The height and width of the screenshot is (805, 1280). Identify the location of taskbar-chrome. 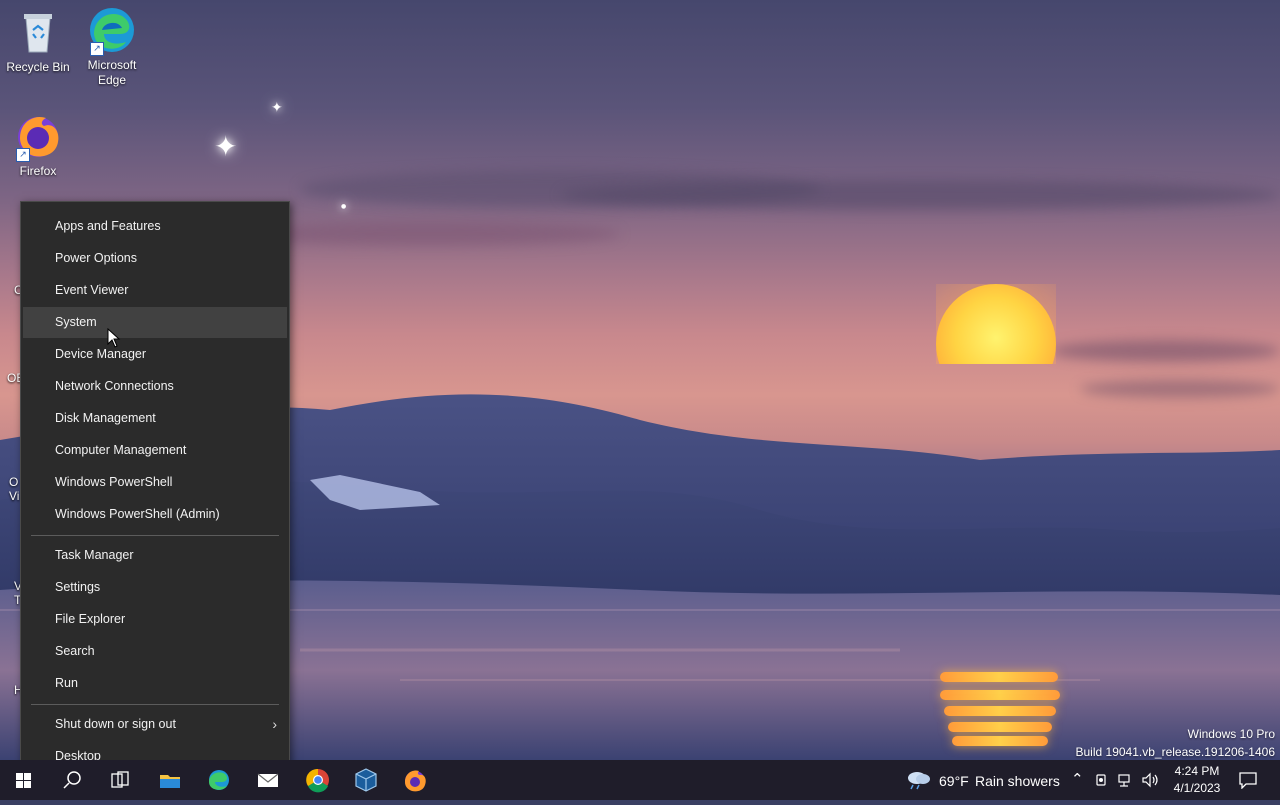
(318, 780).